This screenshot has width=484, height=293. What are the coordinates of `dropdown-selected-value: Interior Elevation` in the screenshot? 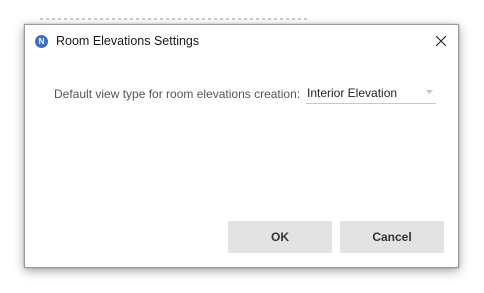 It's located at (352, 93).